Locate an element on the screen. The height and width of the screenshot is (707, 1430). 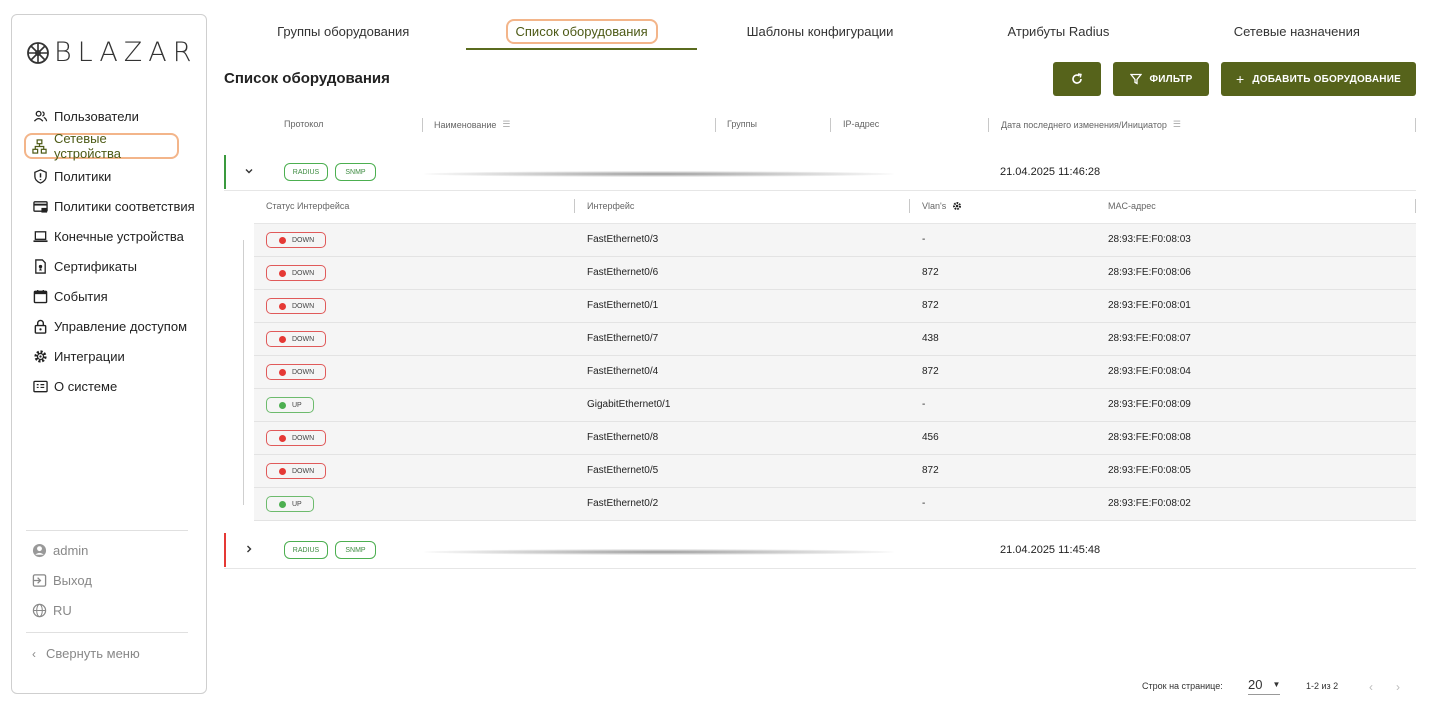
rows-per-page-value: 20 is located at coordinates (1255, 684).